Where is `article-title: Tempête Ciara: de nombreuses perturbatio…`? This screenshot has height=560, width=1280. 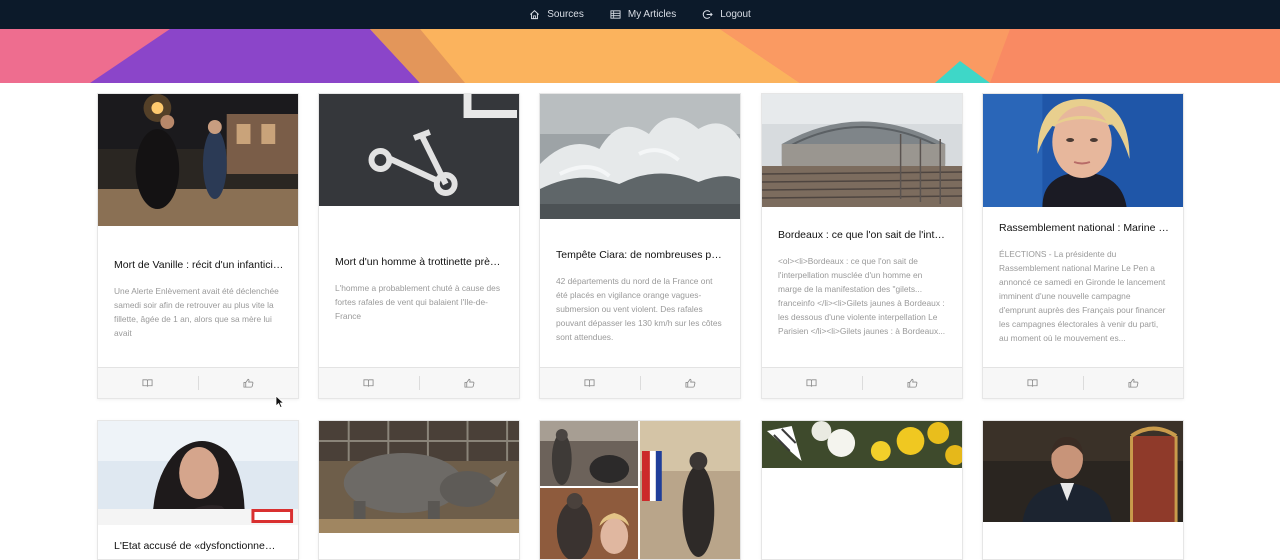 article-title: Tempête Ciara: de nombreuses perturbatio… is located at coordinates (641, 255).